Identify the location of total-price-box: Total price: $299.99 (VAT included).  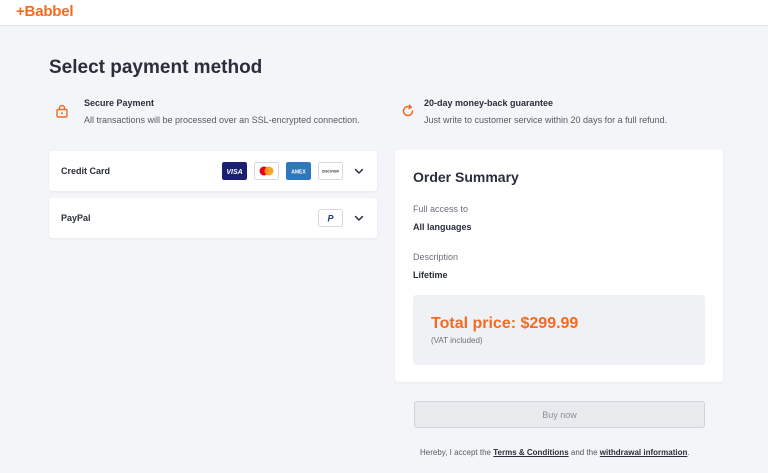
(559, 330).